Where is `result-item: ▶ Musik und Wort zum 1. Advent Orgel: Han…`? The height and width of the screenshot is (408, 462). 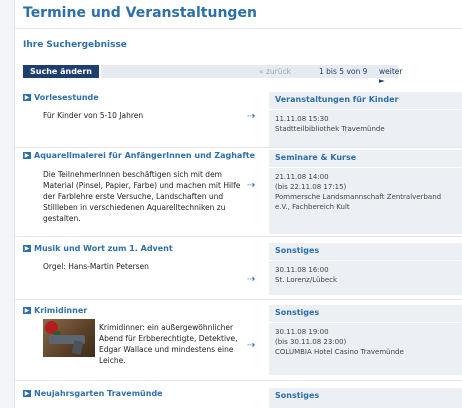 result-item: ▶ Musik und Wort zum 1. Advent Orgel: Han… is located at coordinates (238, 269).